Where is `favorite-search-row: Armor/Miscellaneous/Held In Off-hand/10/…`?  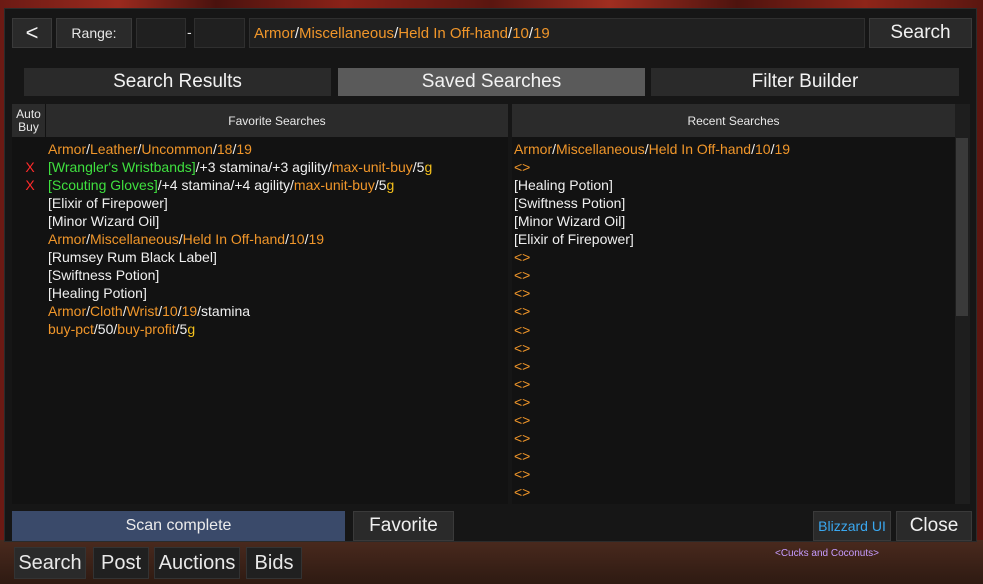 favorite-search-row: Armor/Miscellaneous/Held In Off-hand/10/… is located at coordinates (186, 239).